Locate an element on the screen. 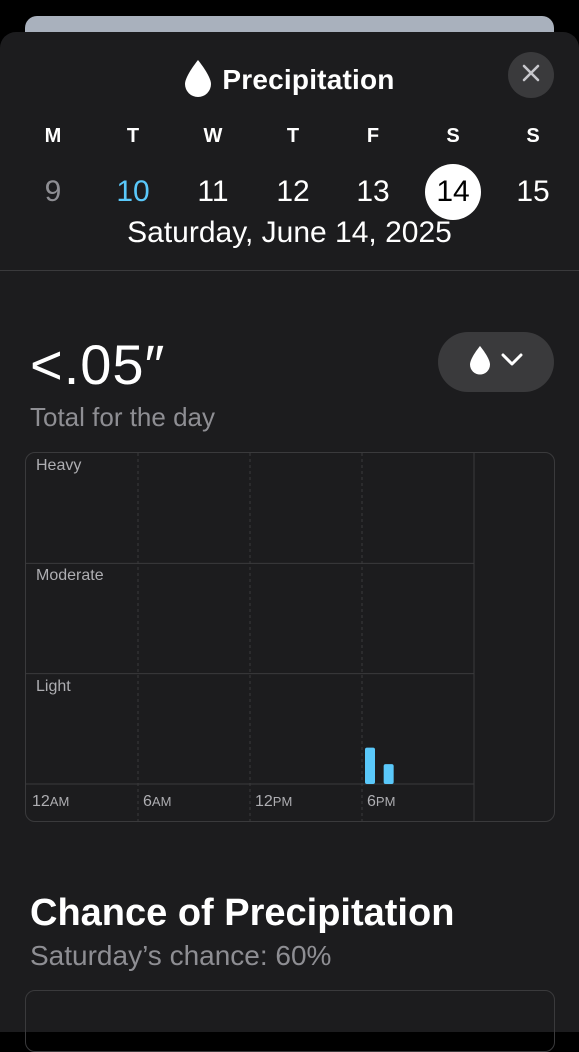 The width and height of the screenshot is (579, 1052). level-label-heavy: Heavy is located at coordinates (59, 465).